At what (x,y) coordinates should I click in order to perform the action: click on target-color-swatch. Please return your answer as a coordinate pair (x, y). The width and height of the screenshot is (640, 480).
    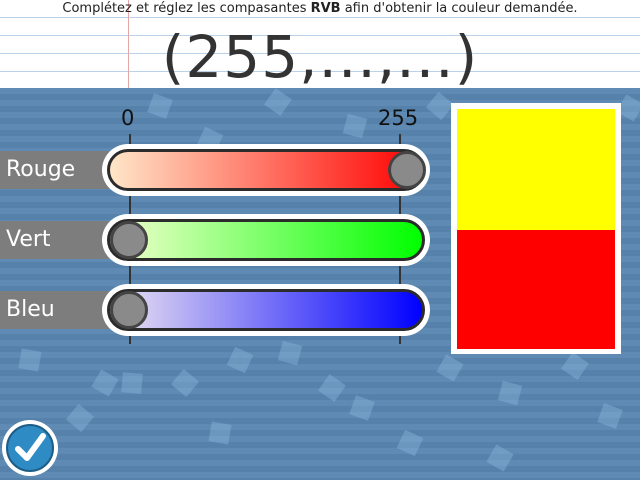
    Looking at the image, I should click on (536, 169).